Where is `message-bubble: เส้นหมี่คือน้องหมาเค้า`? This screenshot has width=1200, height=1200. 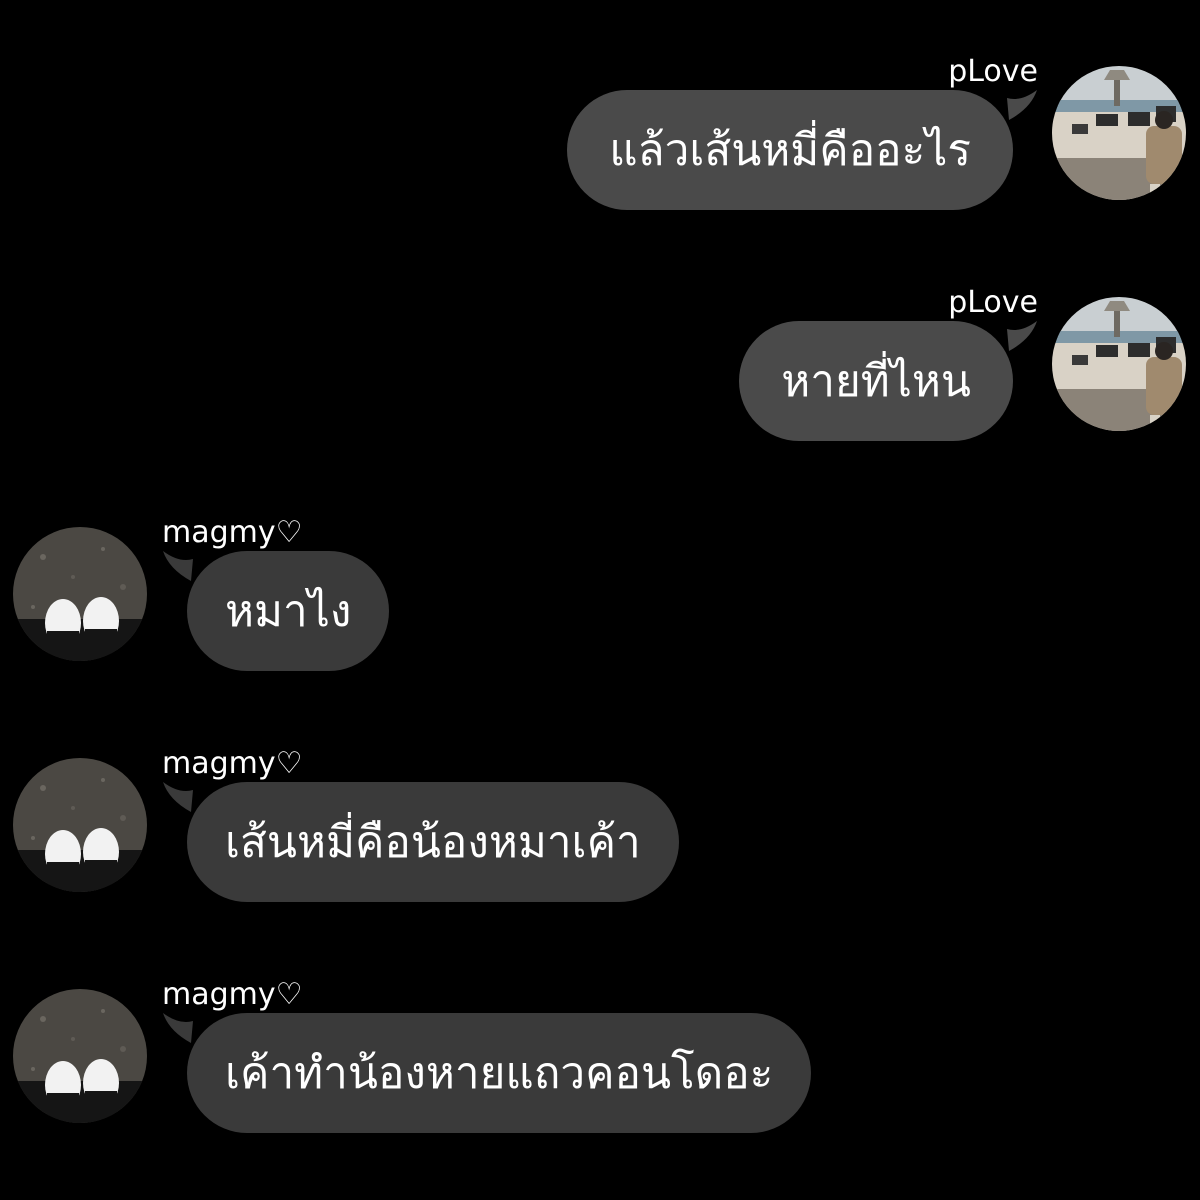
message-bubble: เส้นหมี่คือน้องหมาเค้า is located at coordinates (421, 842).